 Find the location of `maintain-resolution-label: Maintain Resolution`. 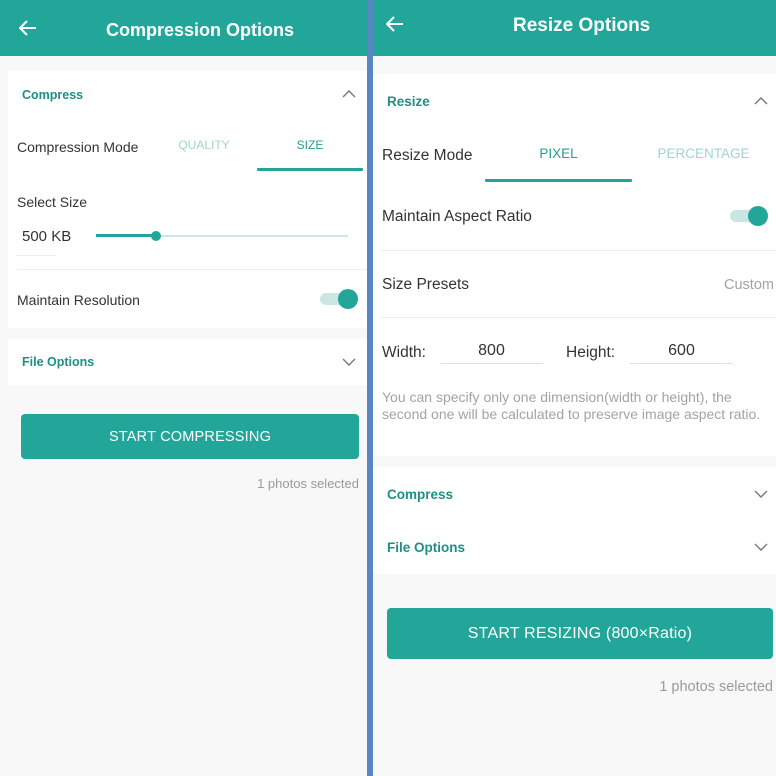

maintain-resolution-label: Maintain Resolution is located at coordinates (78, 300).